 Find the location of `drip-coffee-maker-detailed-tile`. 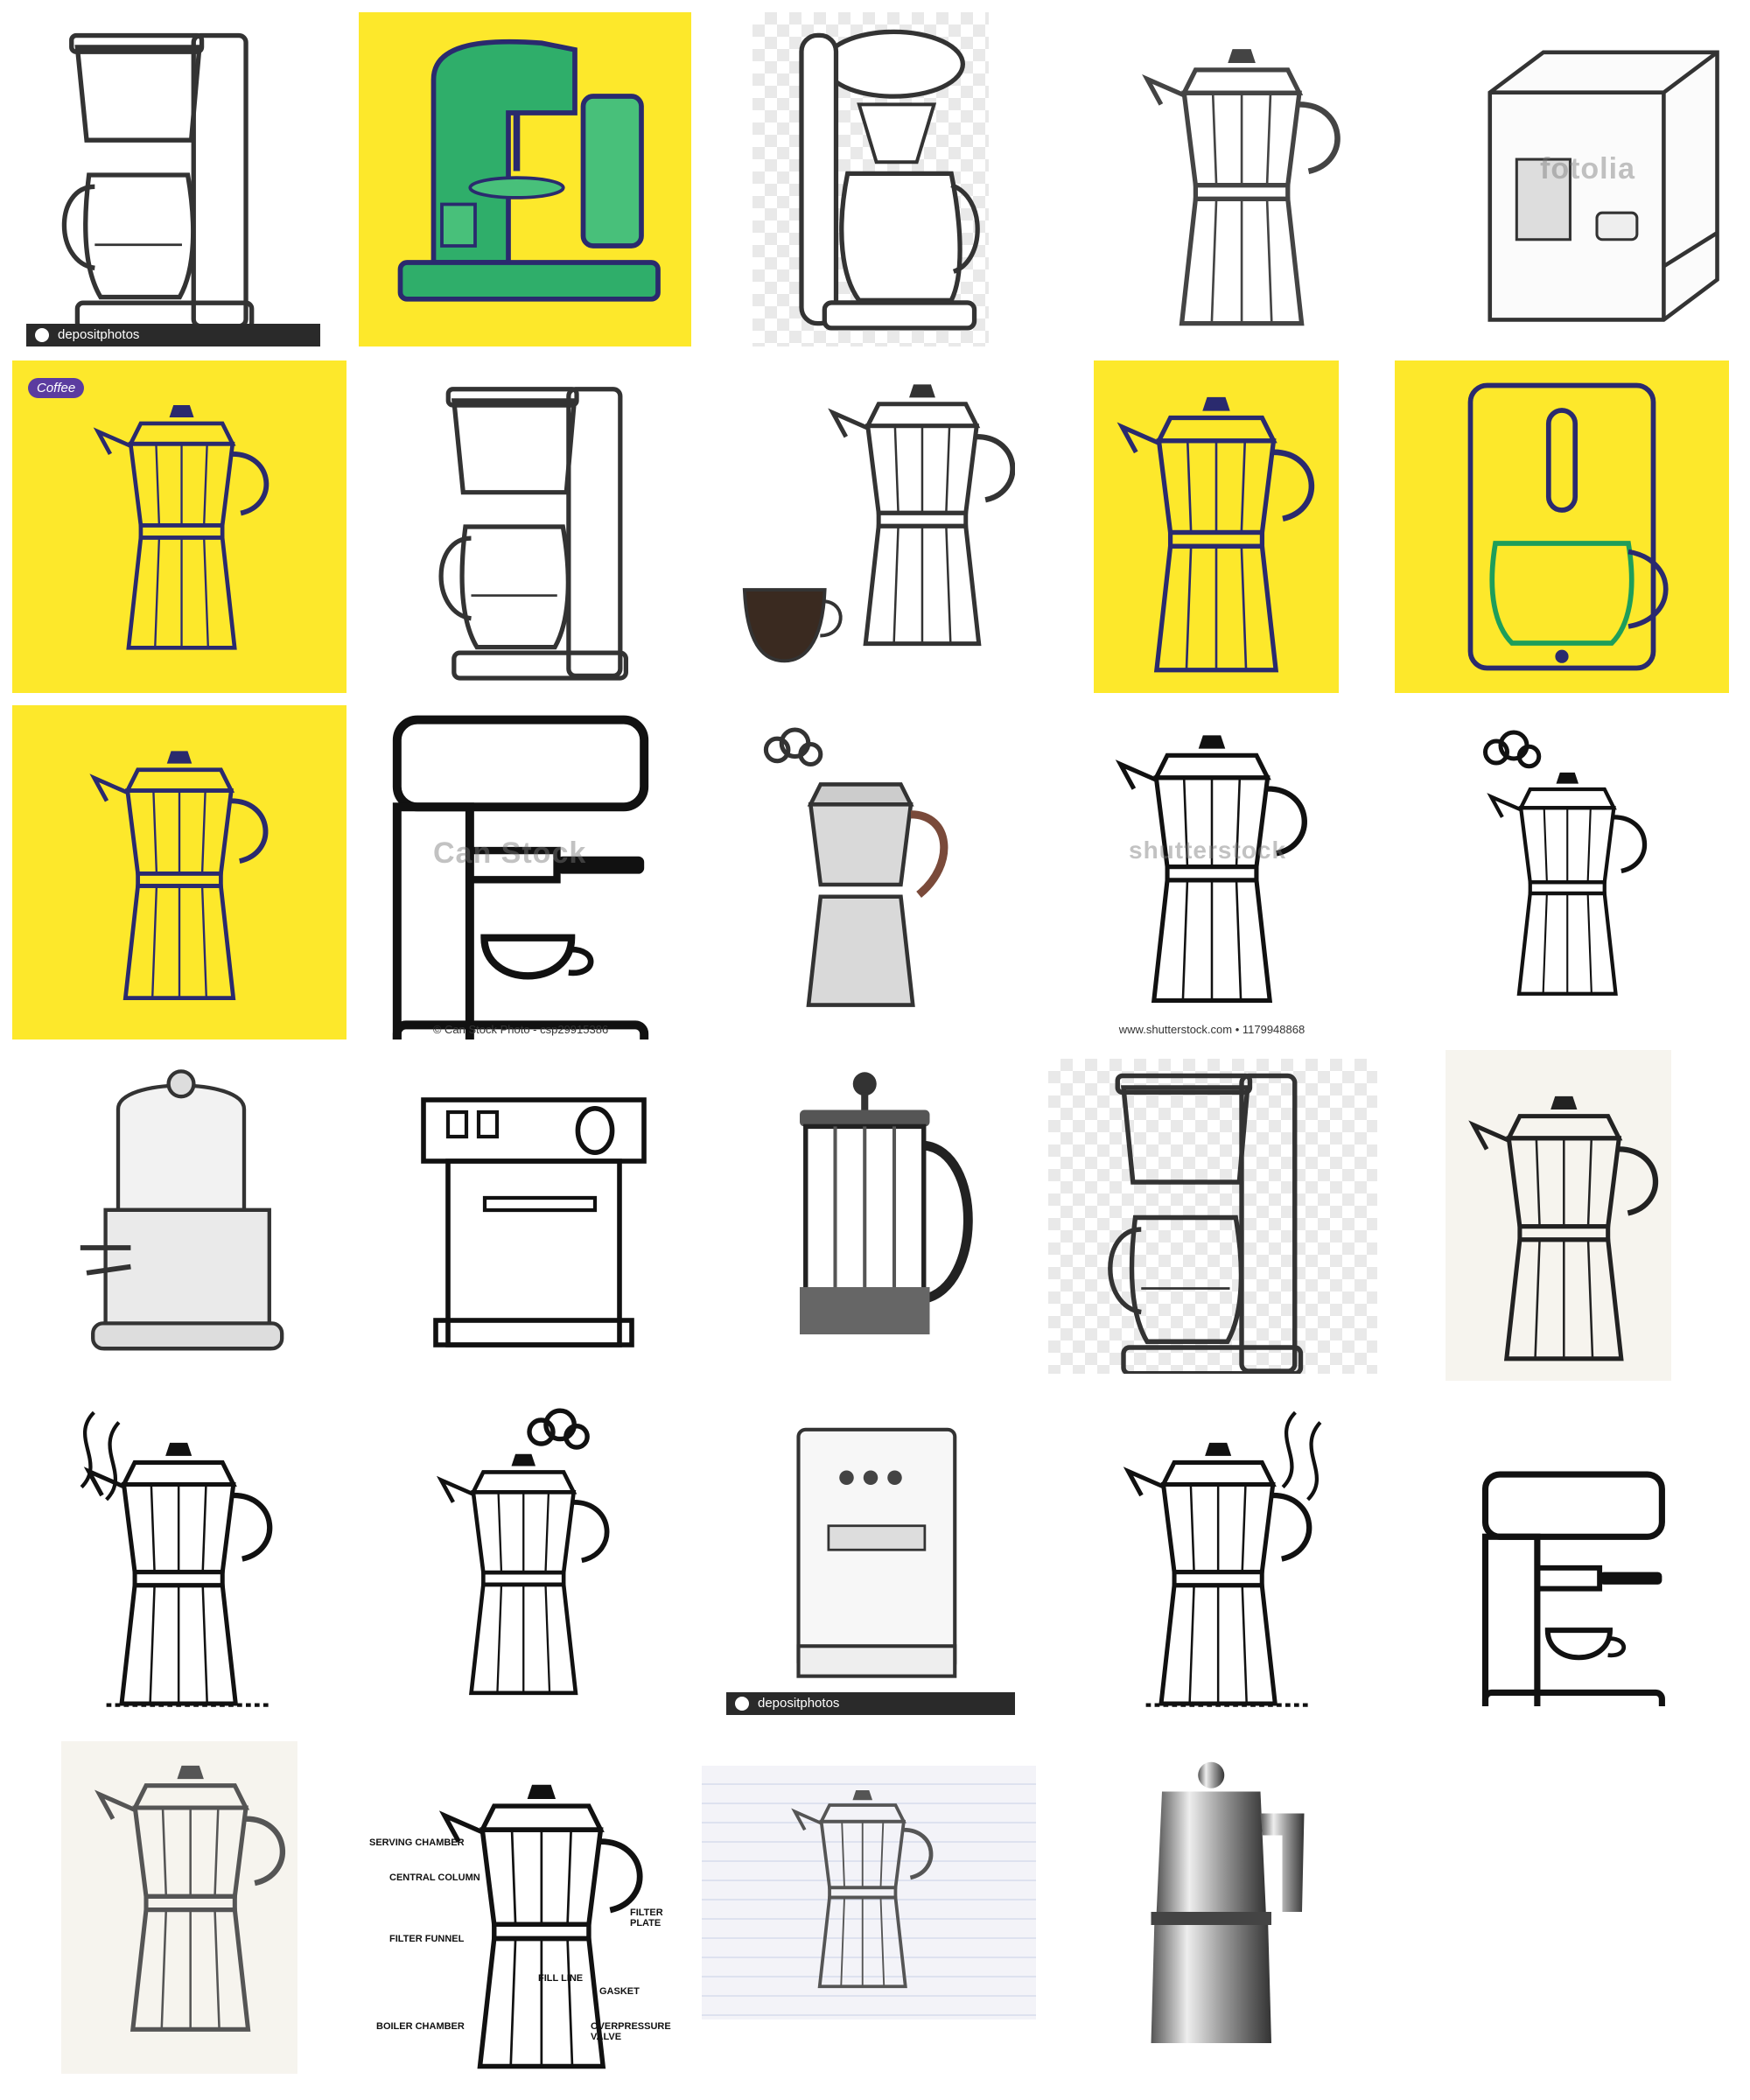

drip-coffee-maker-detailed-tile is located at coordinates (1212, 1216).